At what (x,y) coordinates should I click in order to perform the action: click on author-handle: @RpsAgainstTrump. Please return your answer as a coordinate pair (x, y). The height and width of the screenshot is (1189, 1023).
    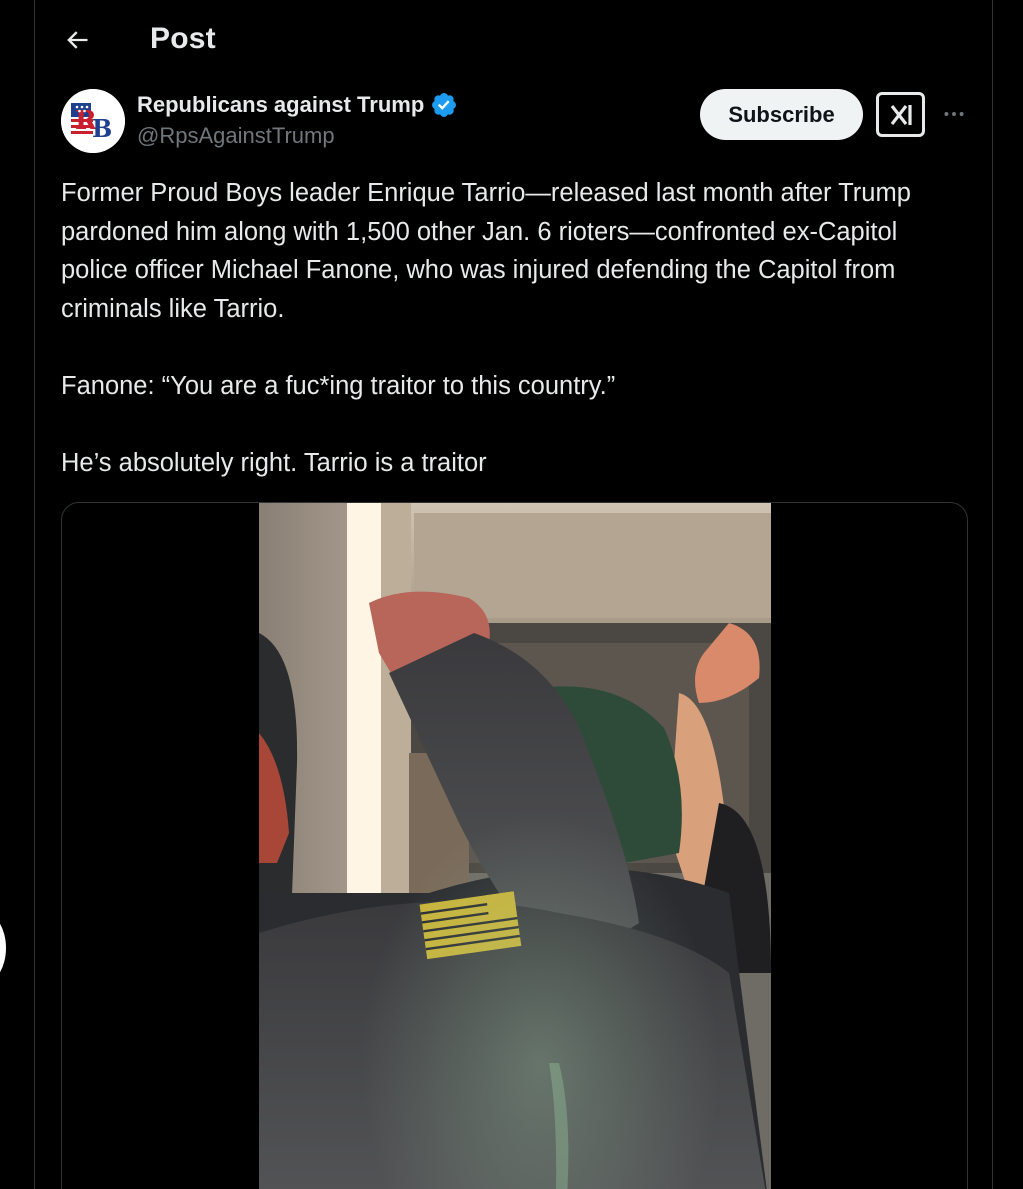
    Looking at the image, I should click on (236, 136).